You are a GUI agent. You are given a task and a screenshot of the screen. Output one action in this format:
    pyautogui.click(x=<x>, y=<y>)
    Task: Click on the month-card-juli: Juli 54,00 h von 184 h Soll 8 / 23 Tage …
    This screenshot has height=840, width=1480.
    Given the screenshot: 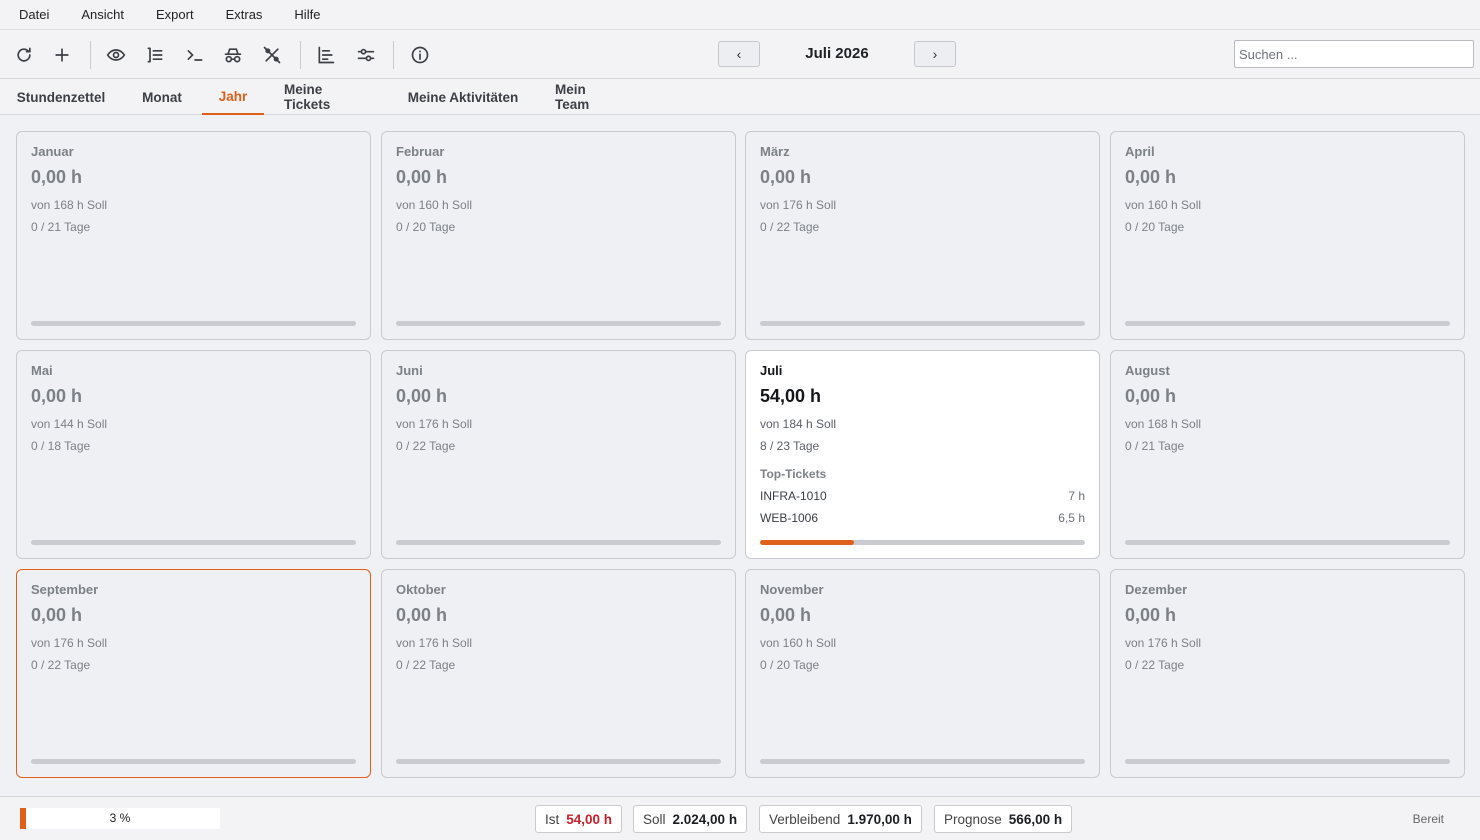 What is the action you would take?
    pyautogui.click(x=922, y=454)
    